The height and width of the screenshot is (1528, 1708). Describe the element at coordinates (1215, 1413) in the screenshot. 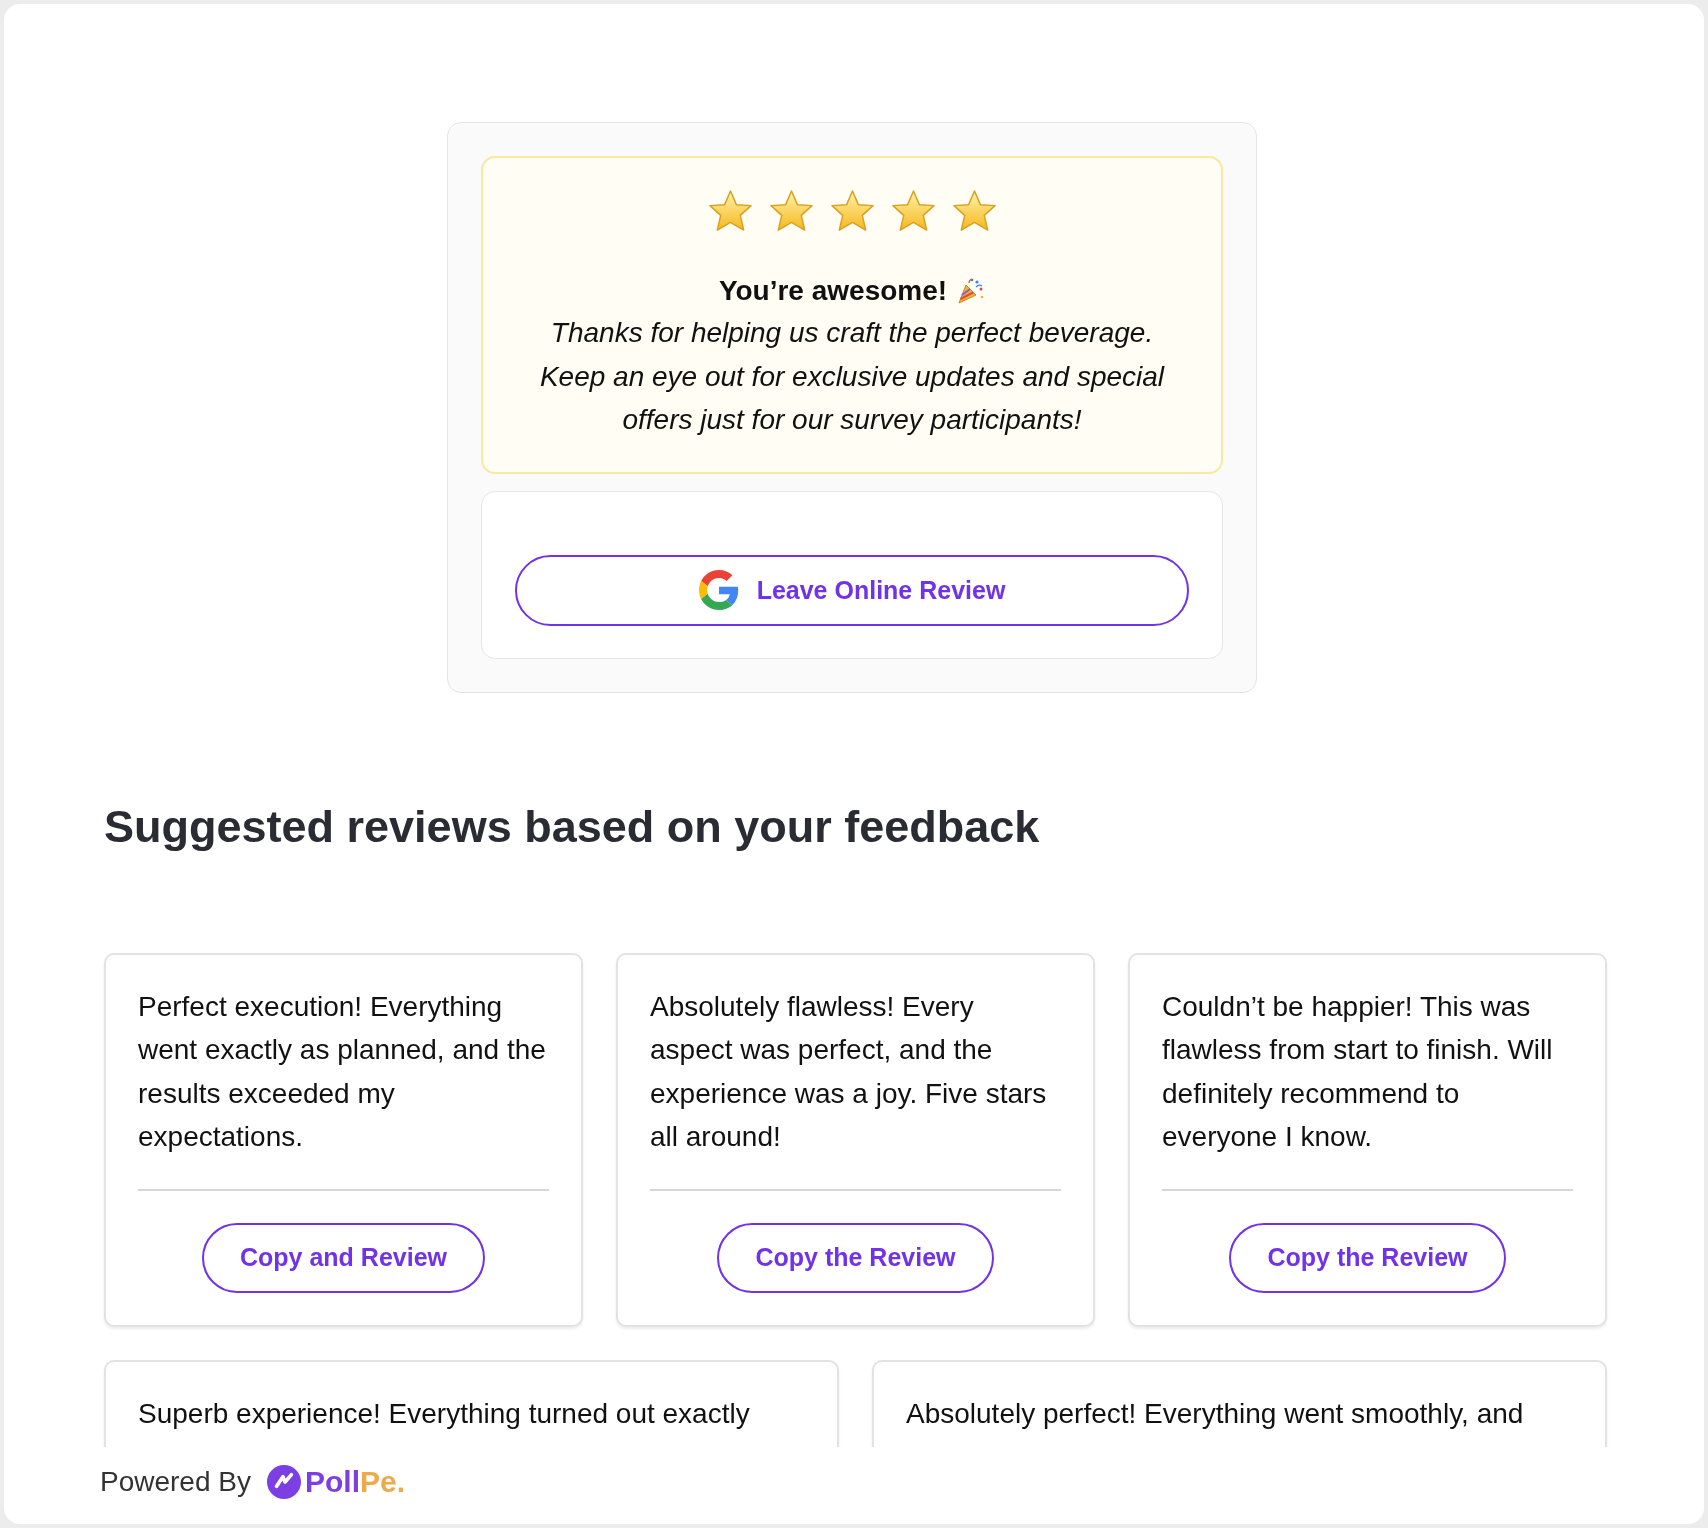

I see `review-text: Absolutely perfect! Everything went smoothly, and` at that location.